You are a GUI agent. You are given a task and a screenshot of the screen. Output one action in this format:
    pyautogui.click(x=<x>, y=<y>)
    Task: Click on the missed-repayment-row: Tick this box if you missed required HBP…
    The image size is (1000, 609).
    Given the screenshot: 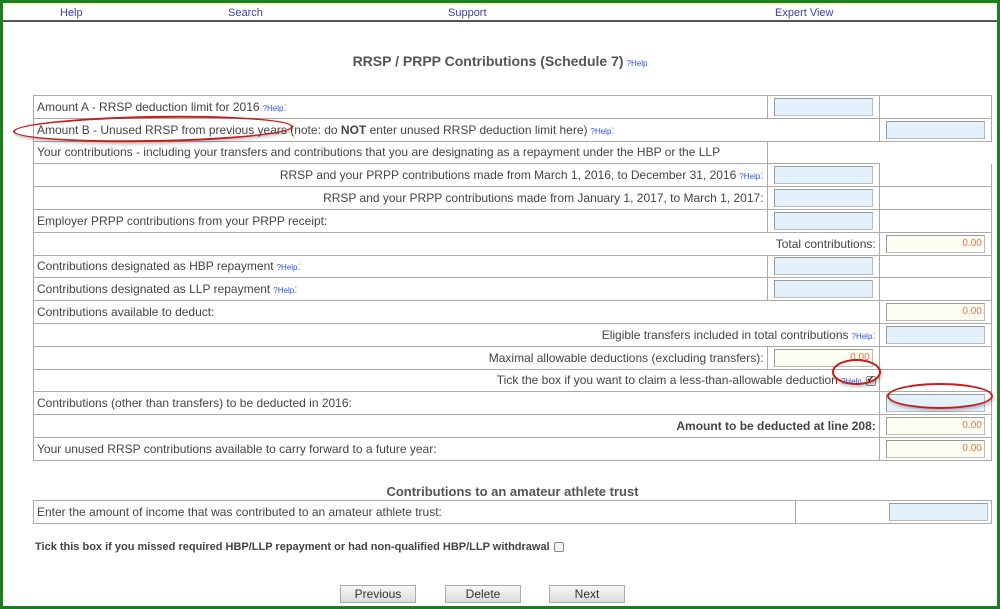 What is the action you would take?
    pyautogui.click(x=299, y=547)
    